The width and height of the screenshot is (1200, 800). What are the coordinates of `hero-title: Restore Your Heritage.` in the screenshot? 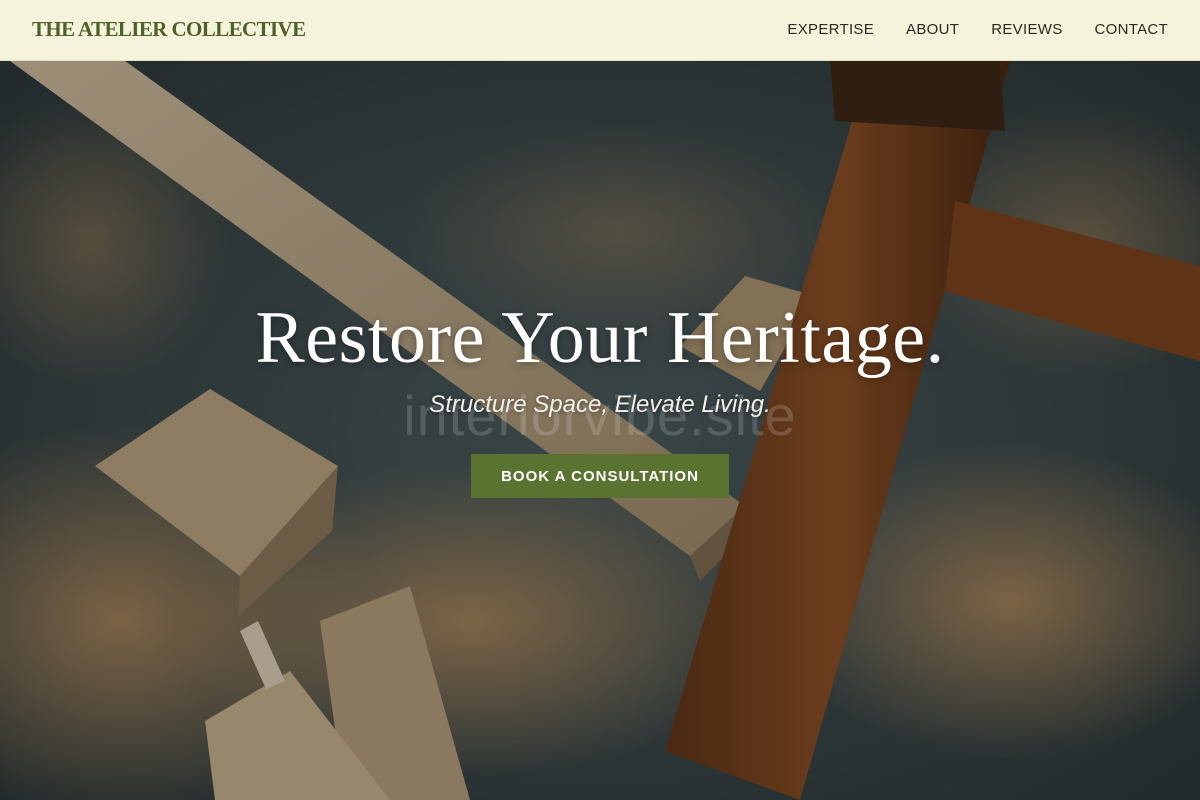 It's located at (600, 338).